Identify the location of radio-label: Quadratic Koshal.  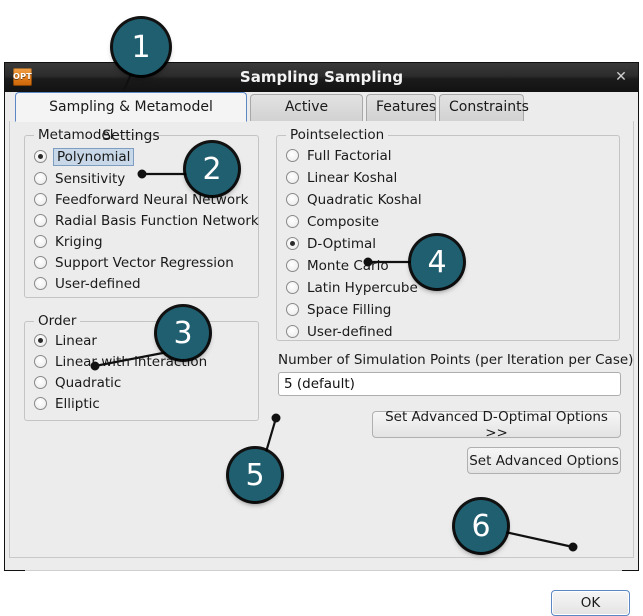
(364, 199).